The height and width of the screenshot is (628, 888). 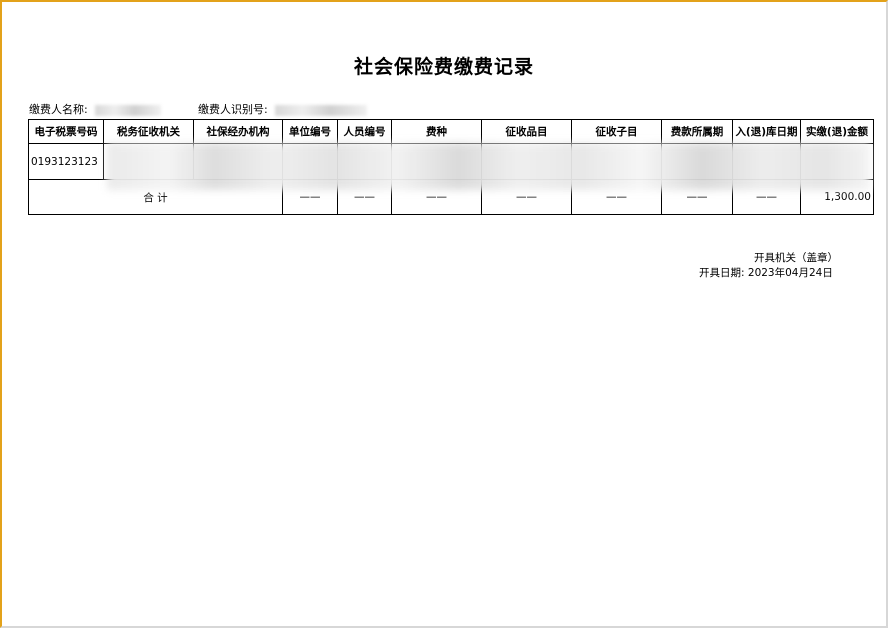 What do you see at coordinates (488, 166) in the screenshot?
I see `redaction-blur` at bounding box center [488, 166].